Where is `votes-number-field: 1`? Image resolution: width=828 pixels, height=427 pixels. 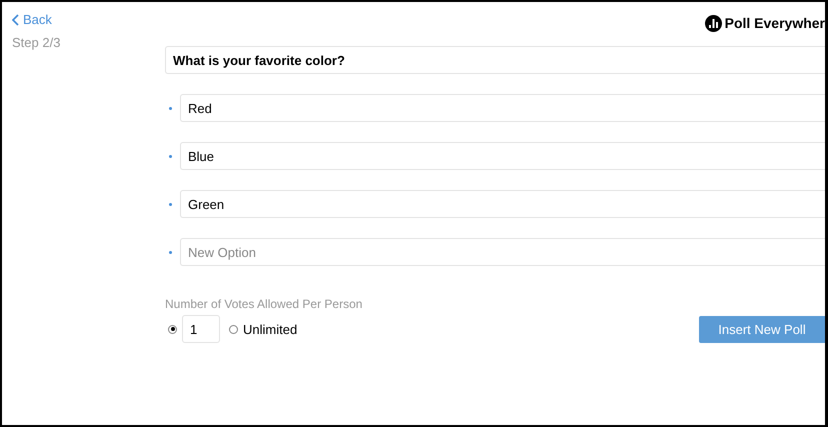
votes-number-field: 1 is located at coordinates (201, 329).